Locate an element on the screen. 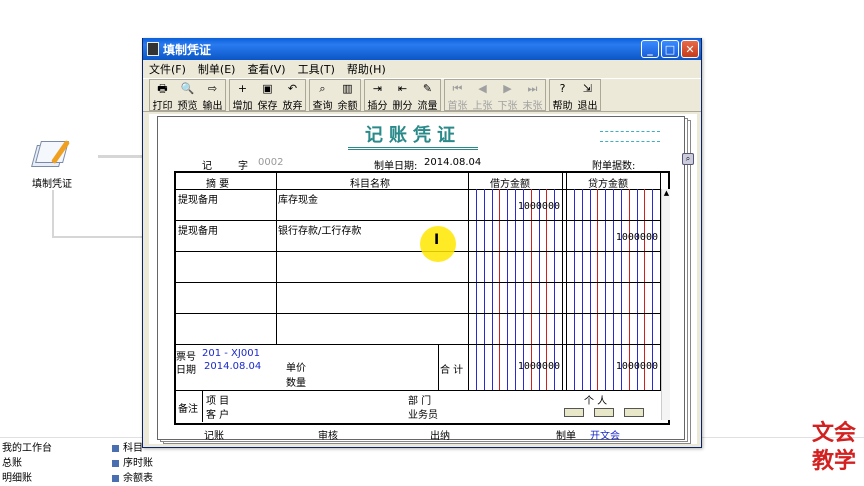 Image resolution: width=864 pixels, height=486 pixels. row-debit-amount: 1000000 is located at coordinates (514, 206).